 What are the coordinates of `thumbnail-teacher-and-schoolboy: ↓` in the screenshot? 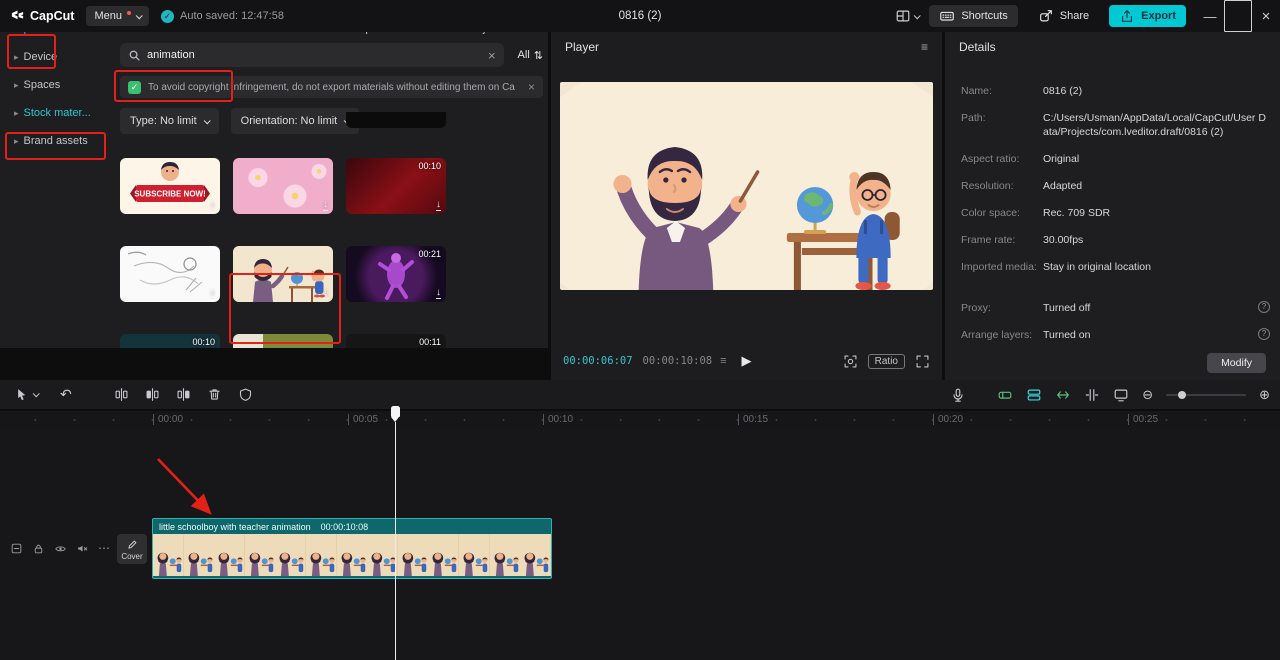 It's located at (283, 274).